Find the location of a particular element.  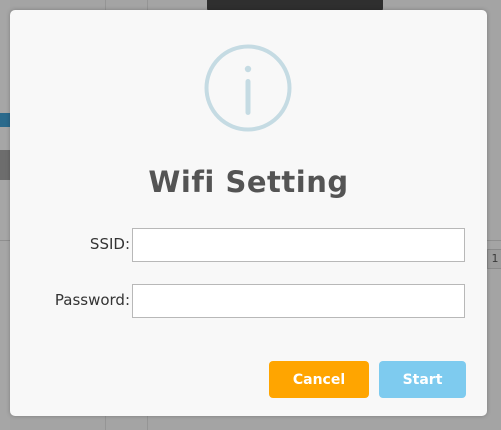

password-input is located at coordinates (298, 301).